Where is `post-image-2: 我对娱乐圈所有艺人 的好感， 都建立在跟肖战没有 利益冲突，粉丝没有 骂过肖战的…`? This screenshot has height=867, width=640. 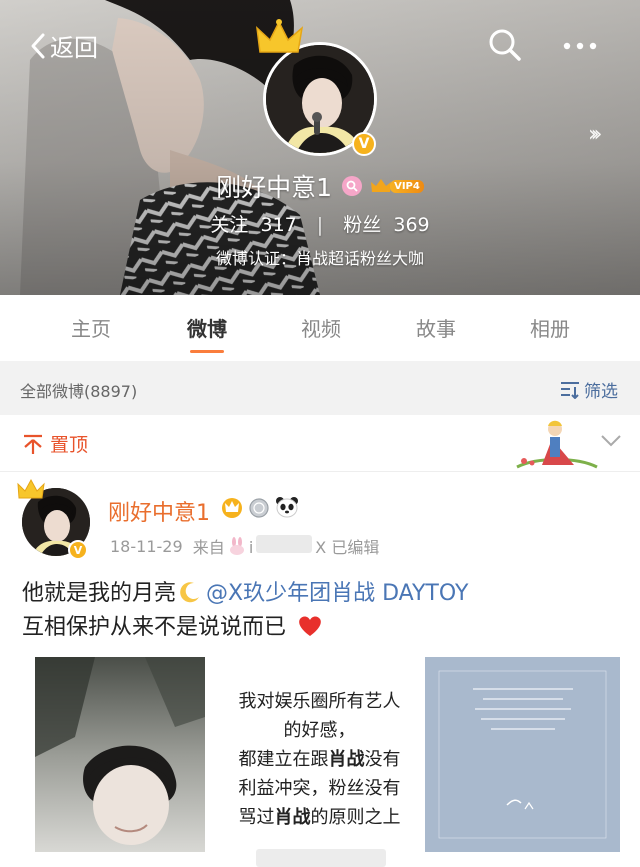
post-image-2: 我对娱乐圈所有艺人 的好感， 都建立在跟肖战没有 利益冲突，粉丝没有 骂过肖战的… is located at coordinates (319, 754).